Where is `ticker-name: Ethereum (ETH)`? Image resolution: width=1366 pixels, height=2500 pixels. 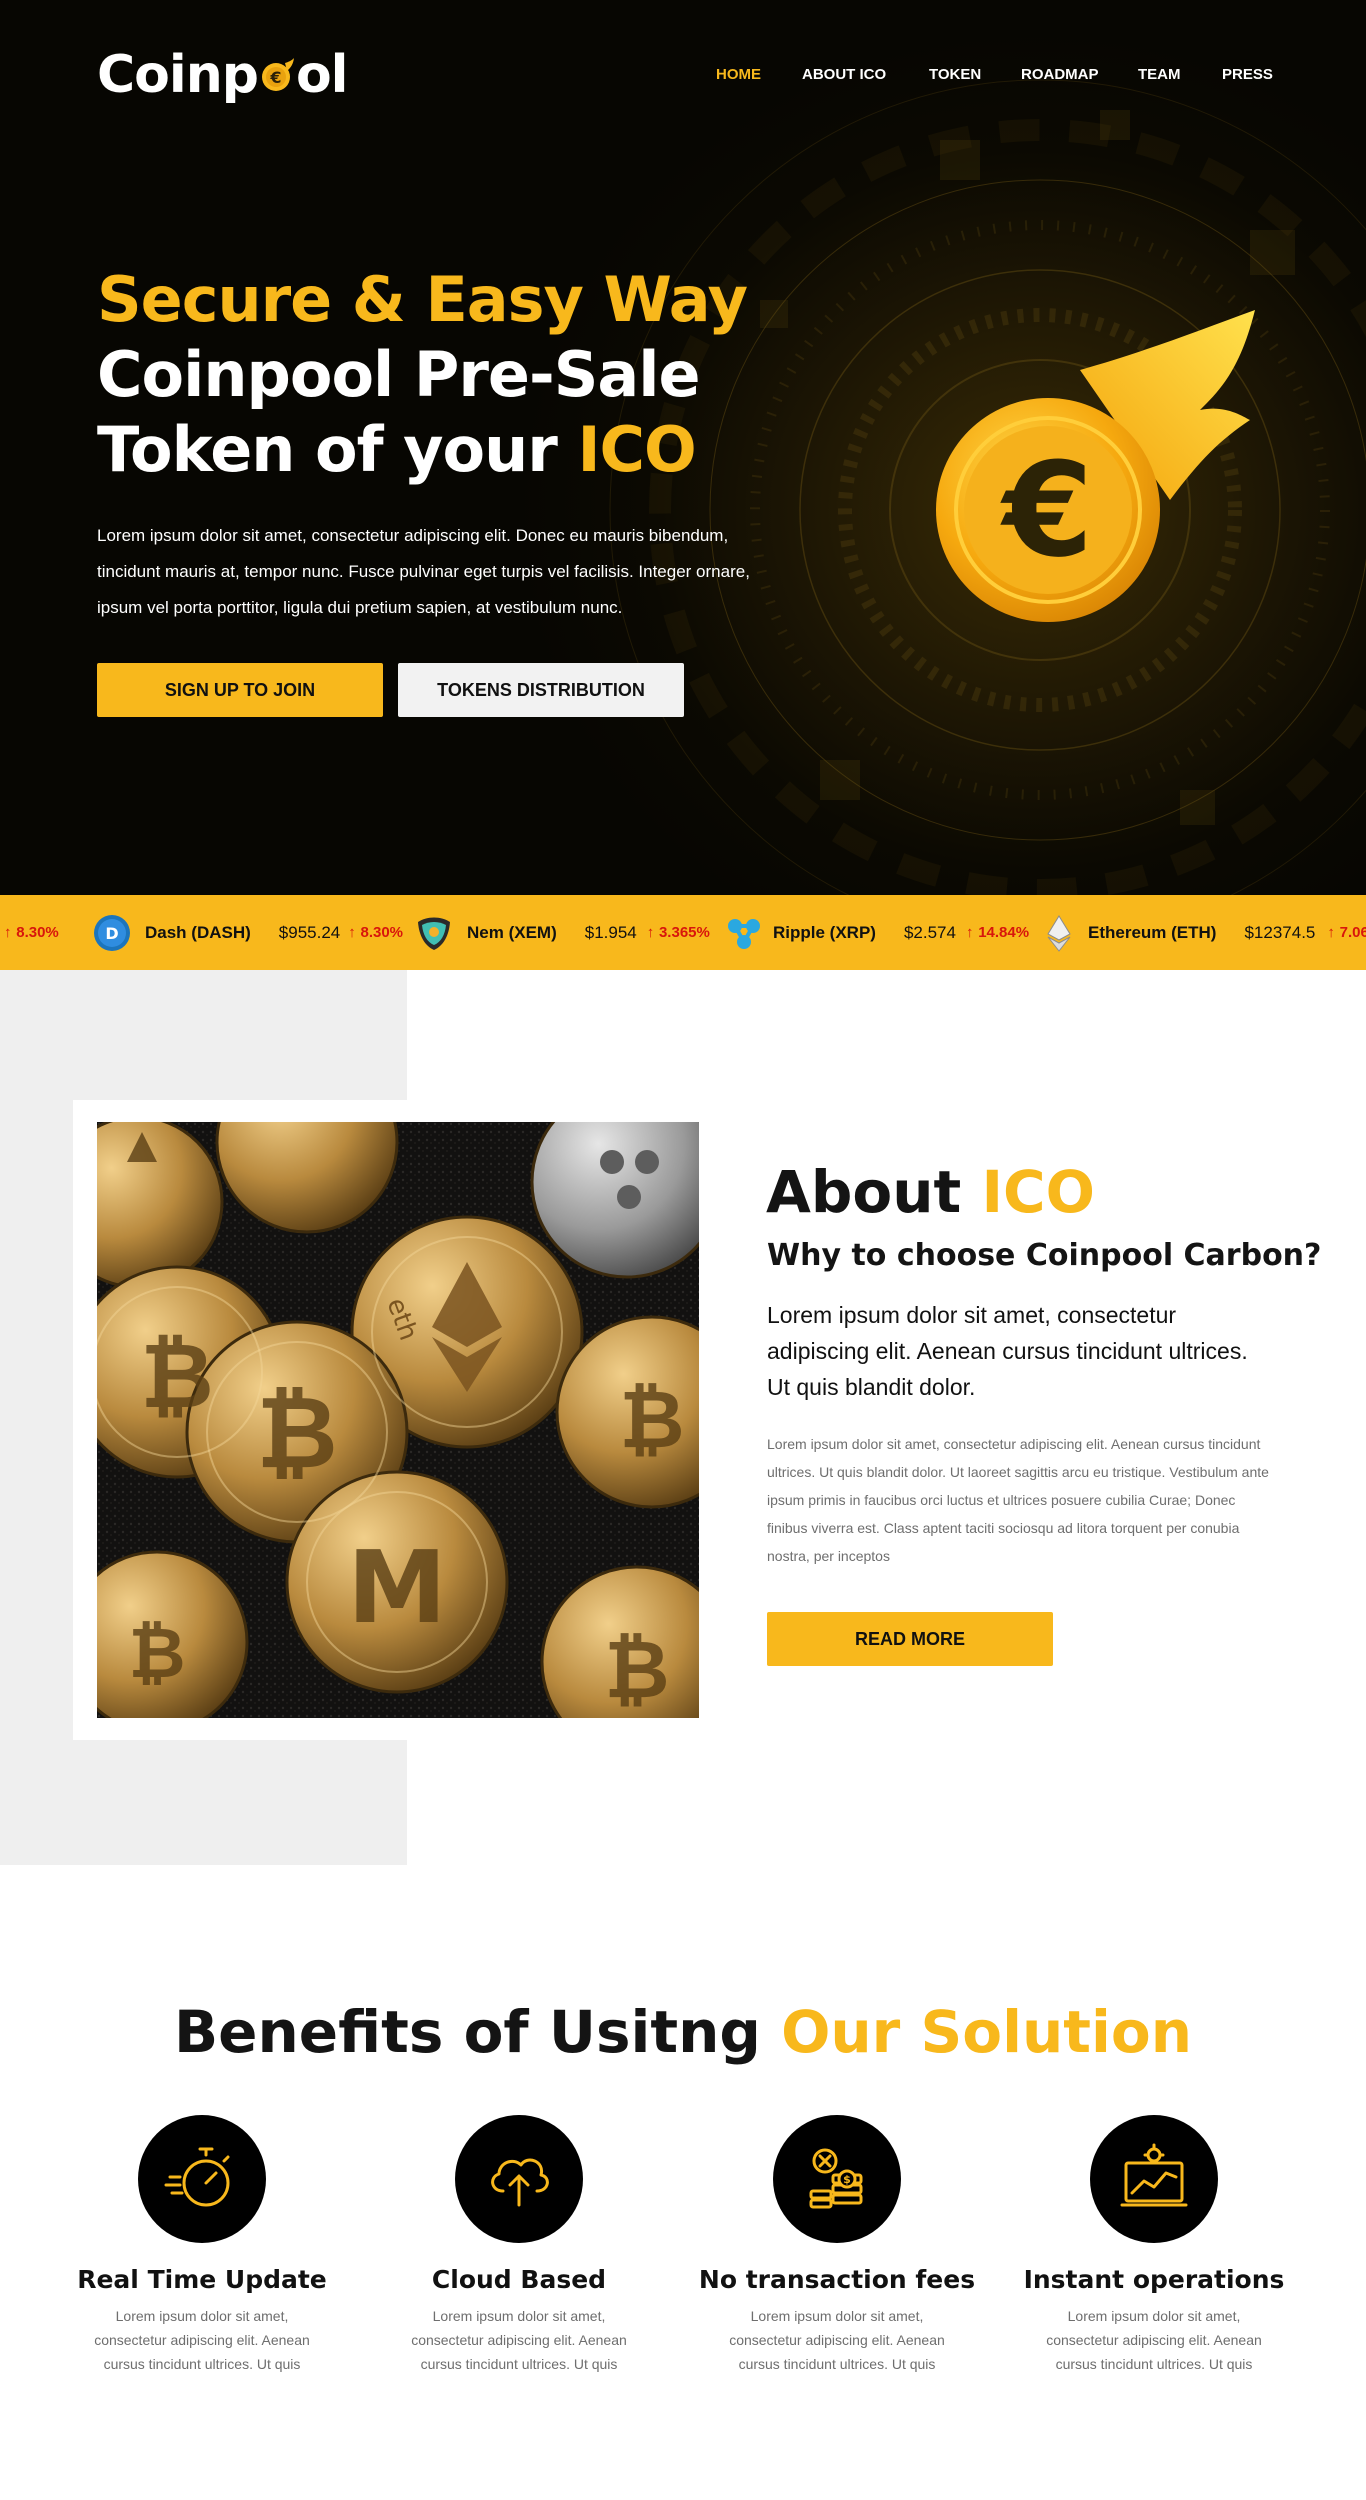 ticker-name: Ethereum (ETH) is located at coordinates (1152, 932).